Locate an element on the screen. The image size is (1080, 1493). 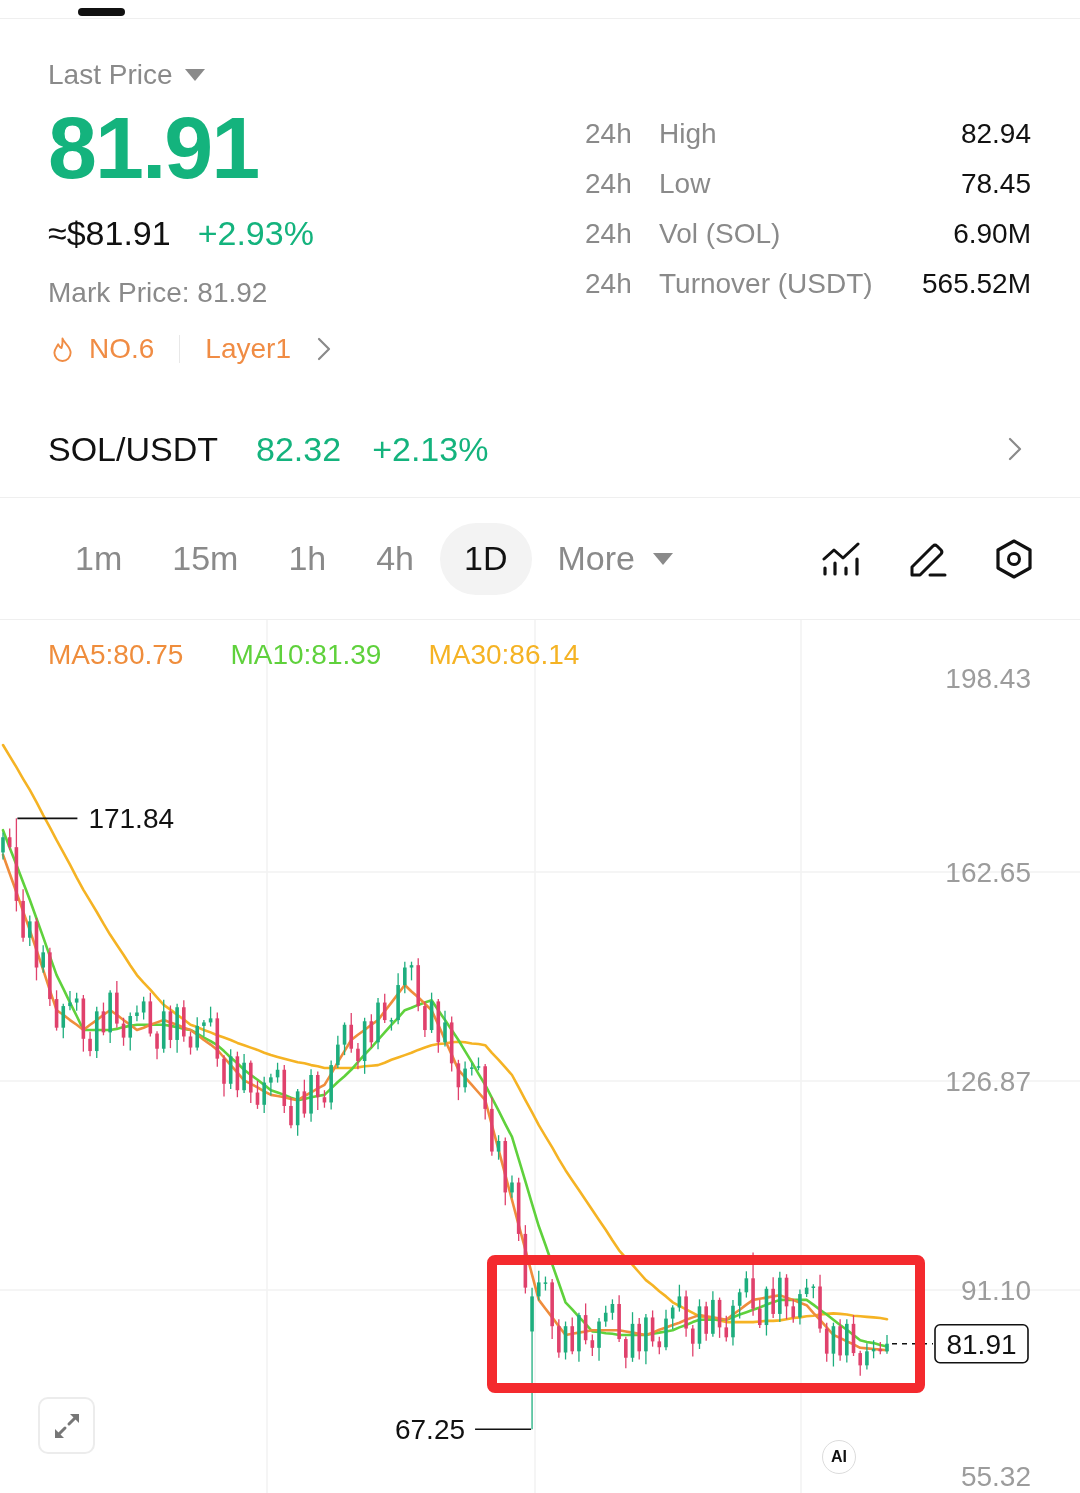
pair-change: +2.13% is located at coordinates (430, 448).